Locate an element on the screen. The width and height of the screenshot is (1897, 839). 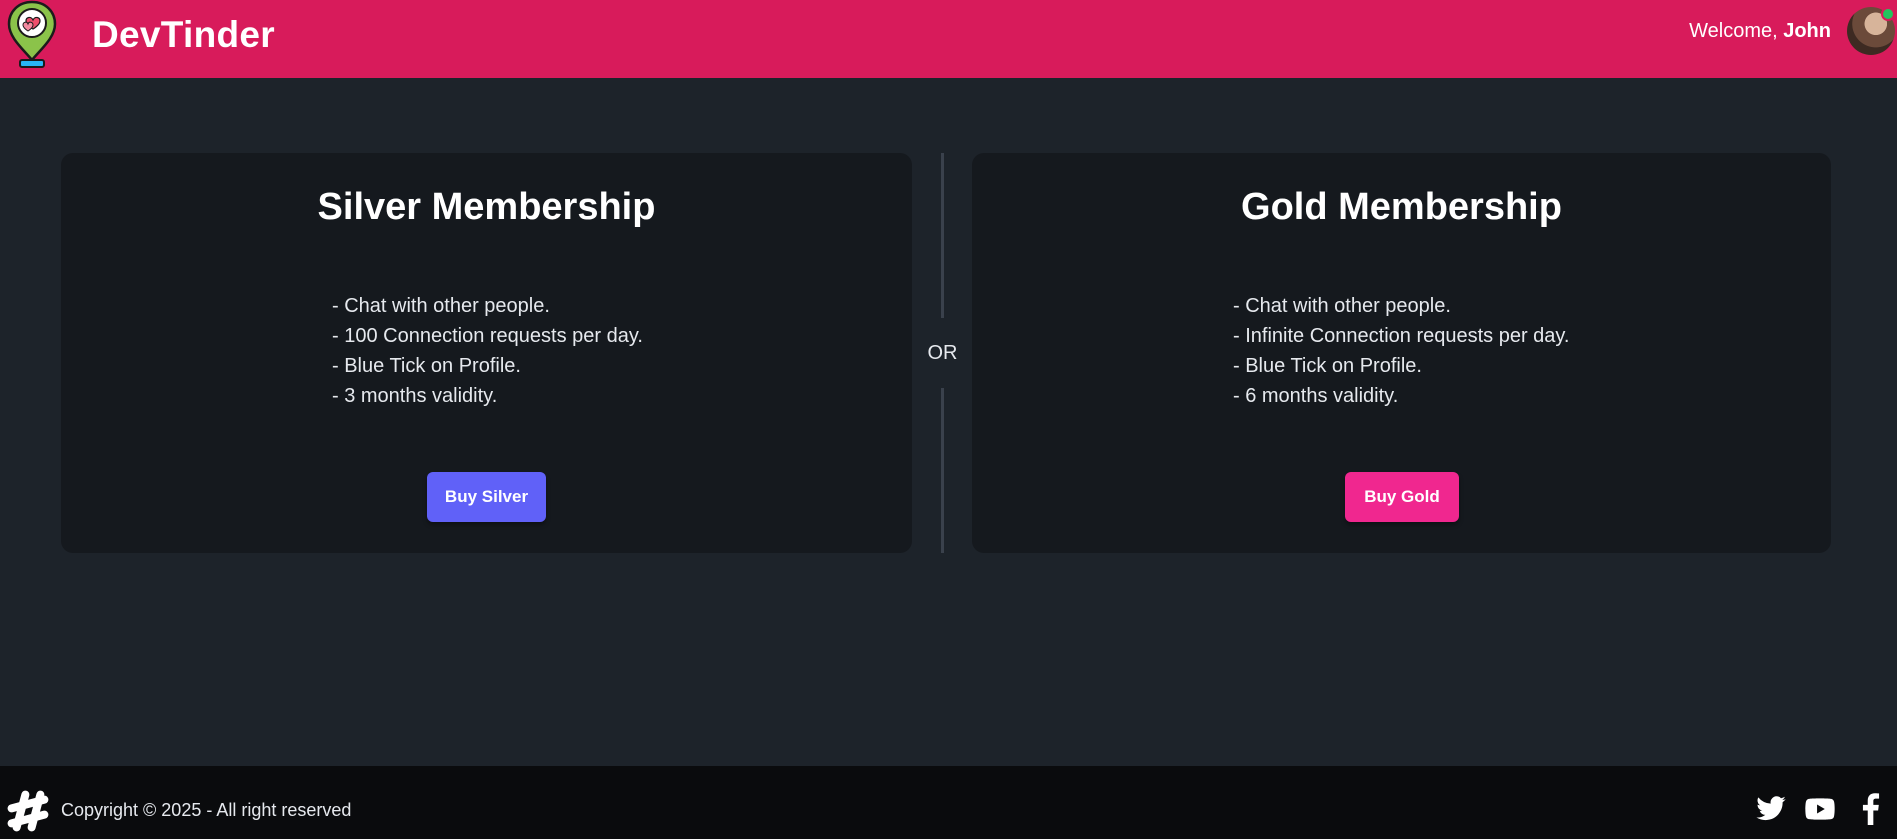
divider-line-bottom is located at coordinates (942, 470).